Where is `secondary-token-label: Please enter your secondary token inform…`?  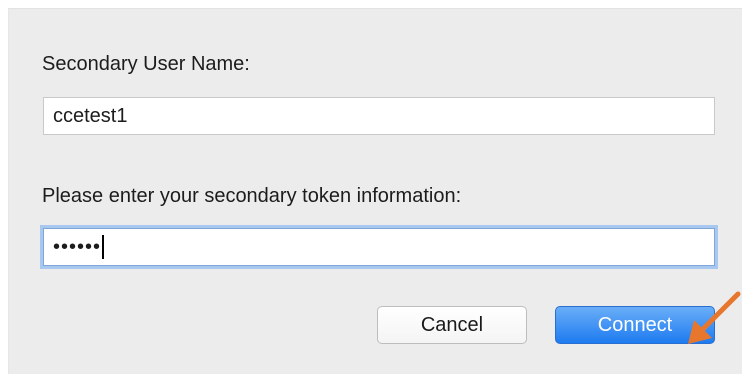
secondary-token-label: Please enter your secondary token inform… is located at coordinates (252, 196).